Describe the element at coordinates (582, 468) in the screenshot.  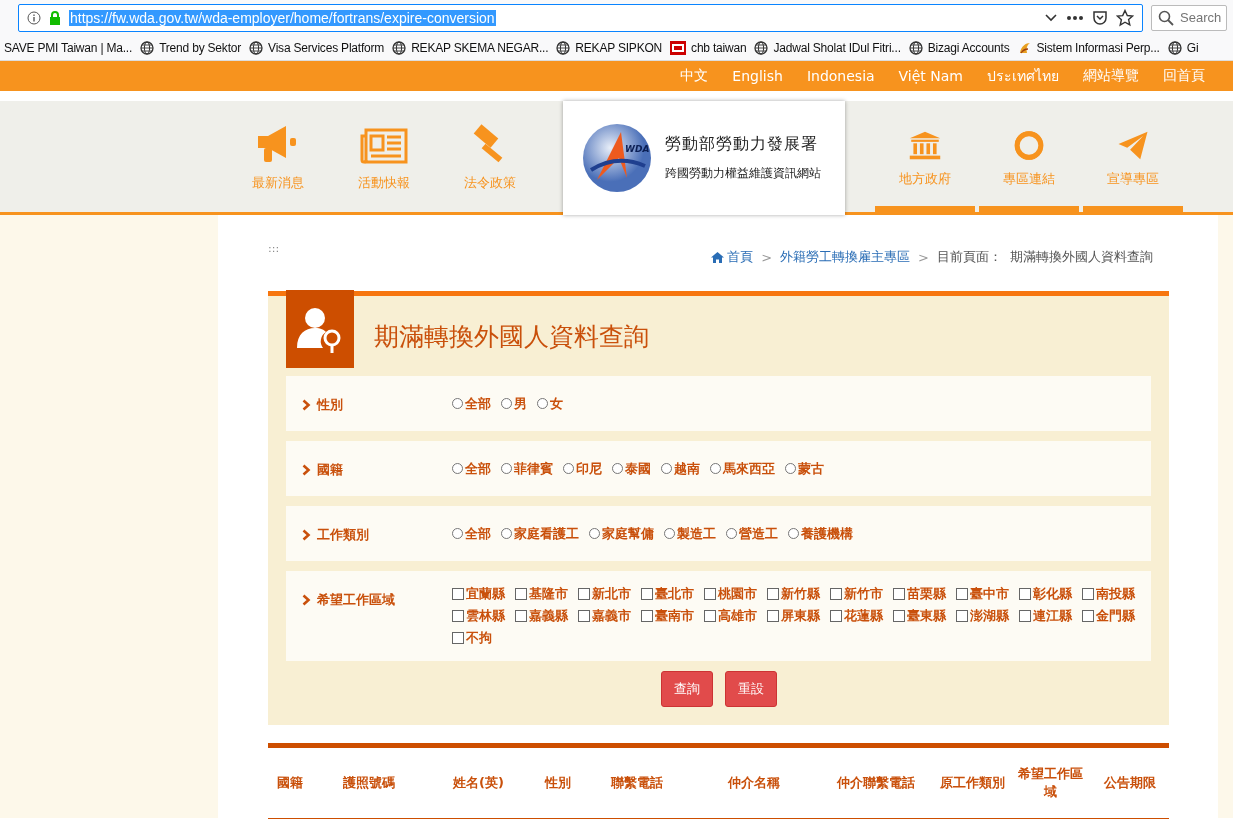
I see `option-label: 印尼` at that location.